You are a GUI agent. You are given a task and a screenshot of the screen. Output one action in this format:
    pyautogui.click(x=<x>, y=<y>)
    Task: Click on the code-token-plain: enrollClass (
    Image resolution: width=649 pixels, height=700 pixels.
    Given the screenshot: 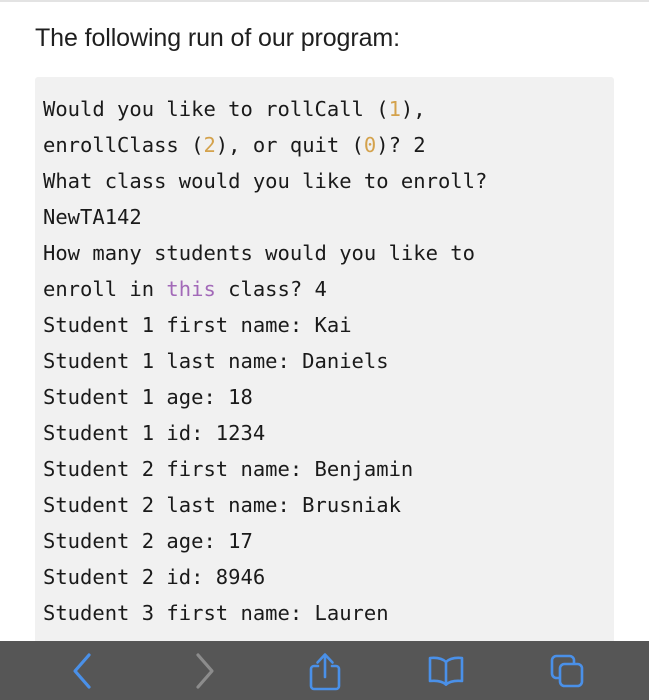 What is the action you would take?
    pyautogui.click(x=123, y=145)
    